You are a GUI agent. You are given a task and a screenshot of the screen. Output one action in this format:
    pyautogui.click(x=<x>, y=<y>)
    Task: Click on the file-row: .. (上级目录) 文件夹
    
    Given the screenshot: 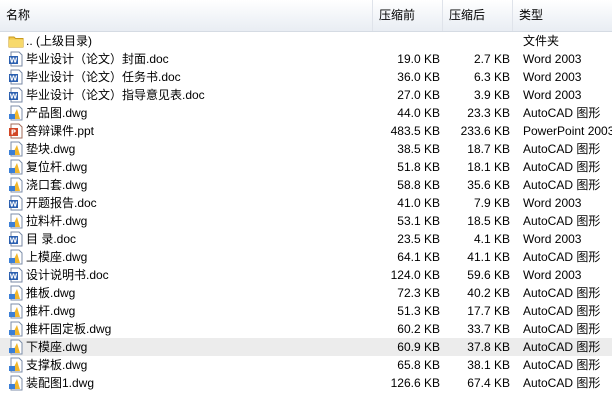 What is the action you would take?
    pyautogui.click(x=306, y=41)
    